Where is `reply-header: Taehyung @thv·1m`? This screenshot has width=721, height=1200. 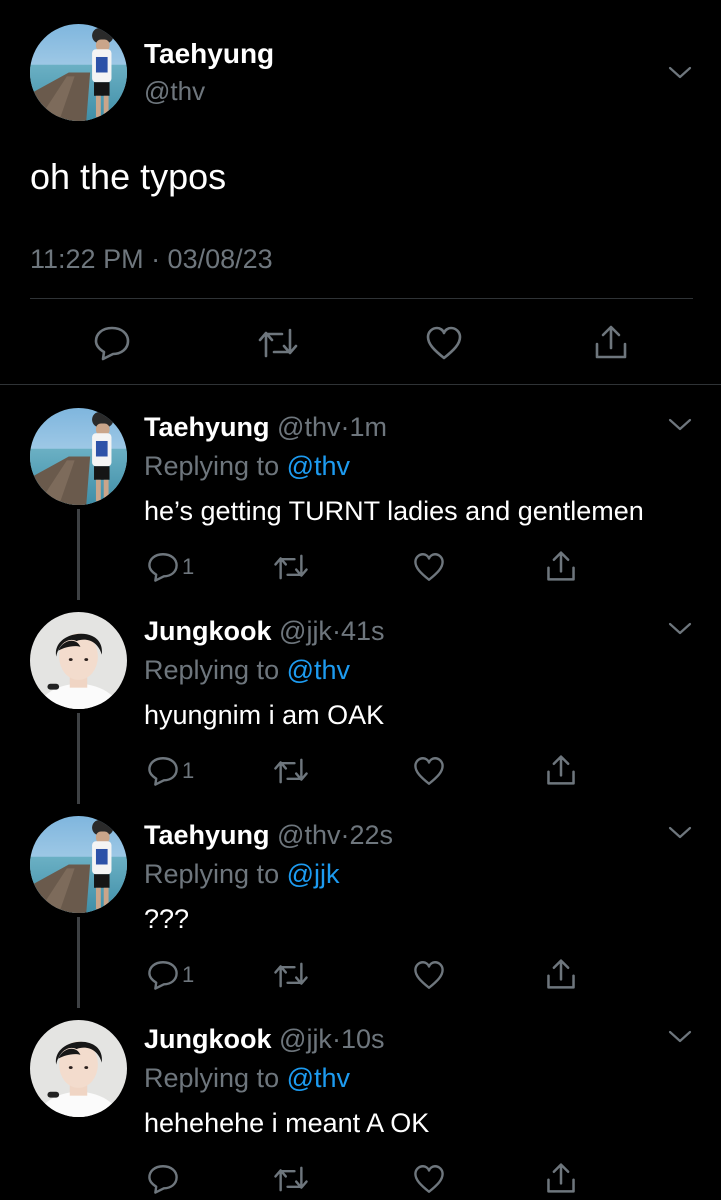
reply-header: Taehyung @thv·1m is located at coordinates (265, 427).